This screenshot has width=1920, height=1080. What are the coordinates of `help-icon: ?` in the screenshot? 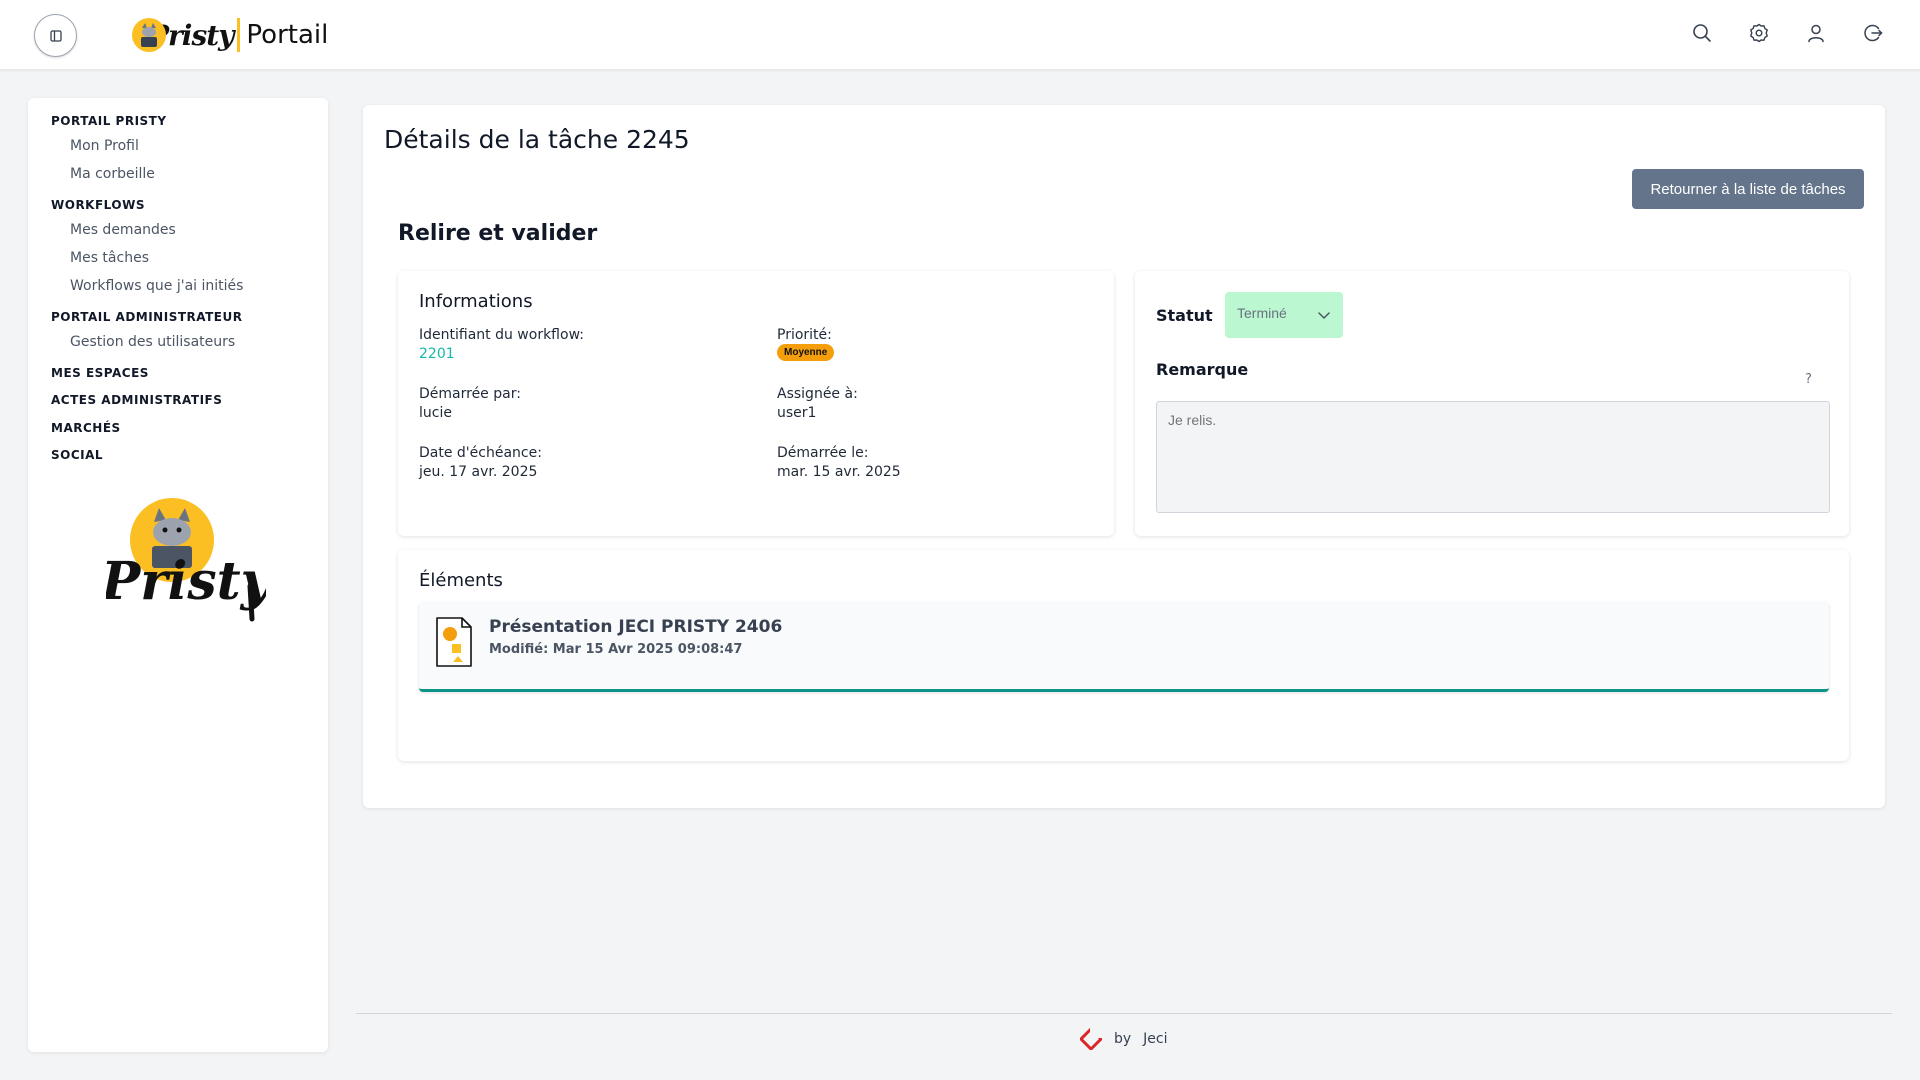 It's located at (1808, 379).